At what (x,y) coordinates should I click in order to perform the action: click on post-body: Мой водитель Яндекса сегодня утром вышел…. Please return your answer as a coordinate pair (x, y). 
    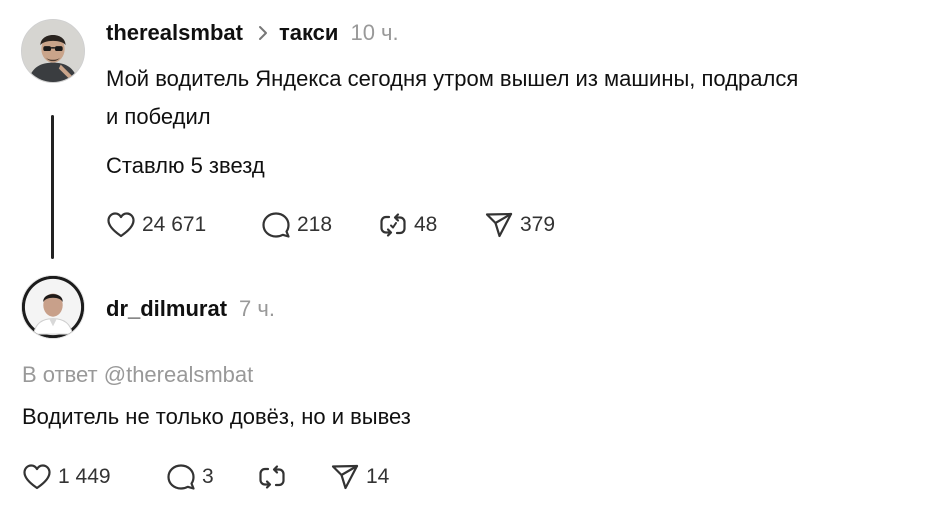
    Looking at the image, I should click on (516, 98).